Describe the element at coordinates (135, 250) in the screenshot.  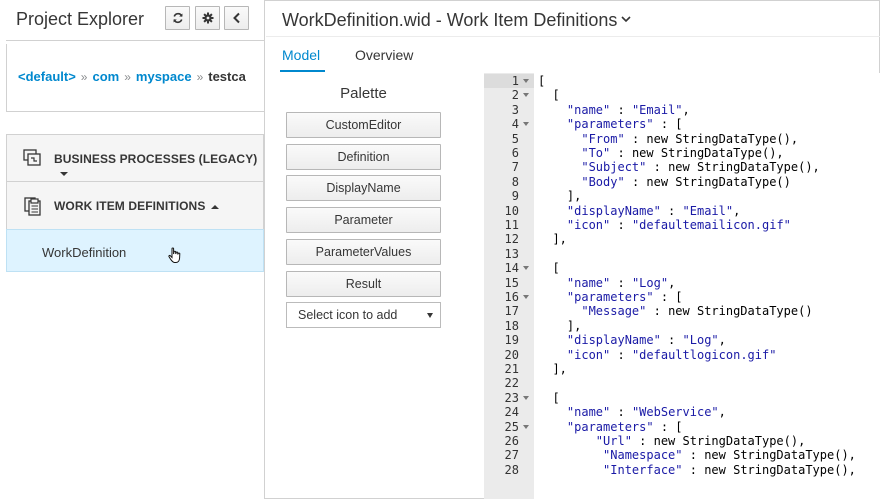
I see `list-item-workdefinition: WorkDefinition` at that location.